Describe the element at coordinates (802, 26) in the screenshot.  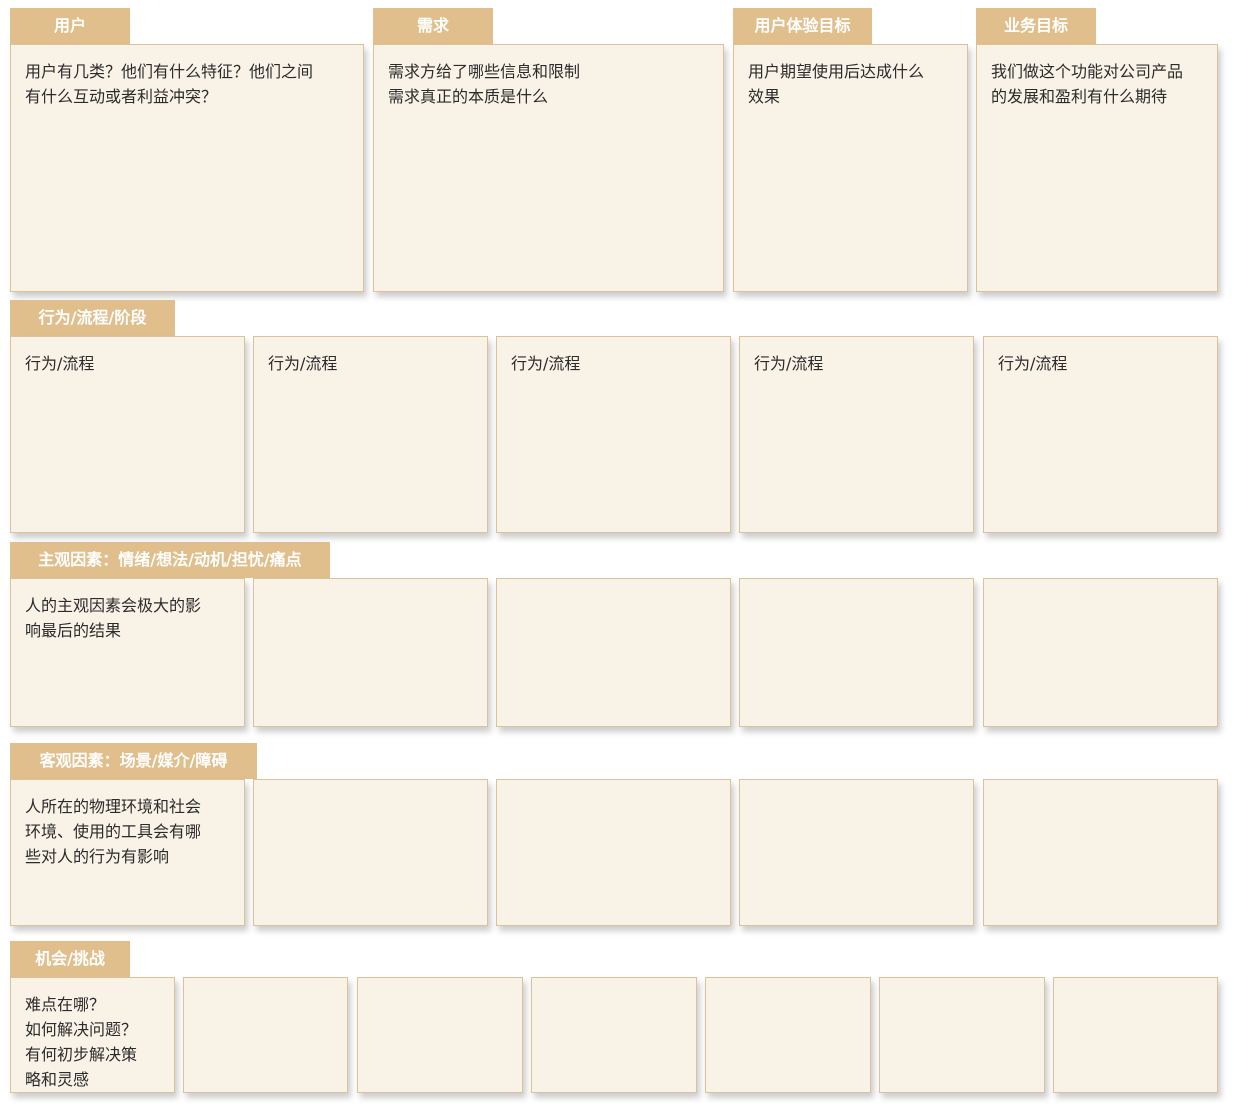
I see `ux-goals-tab: 用户体验目标` at that location.